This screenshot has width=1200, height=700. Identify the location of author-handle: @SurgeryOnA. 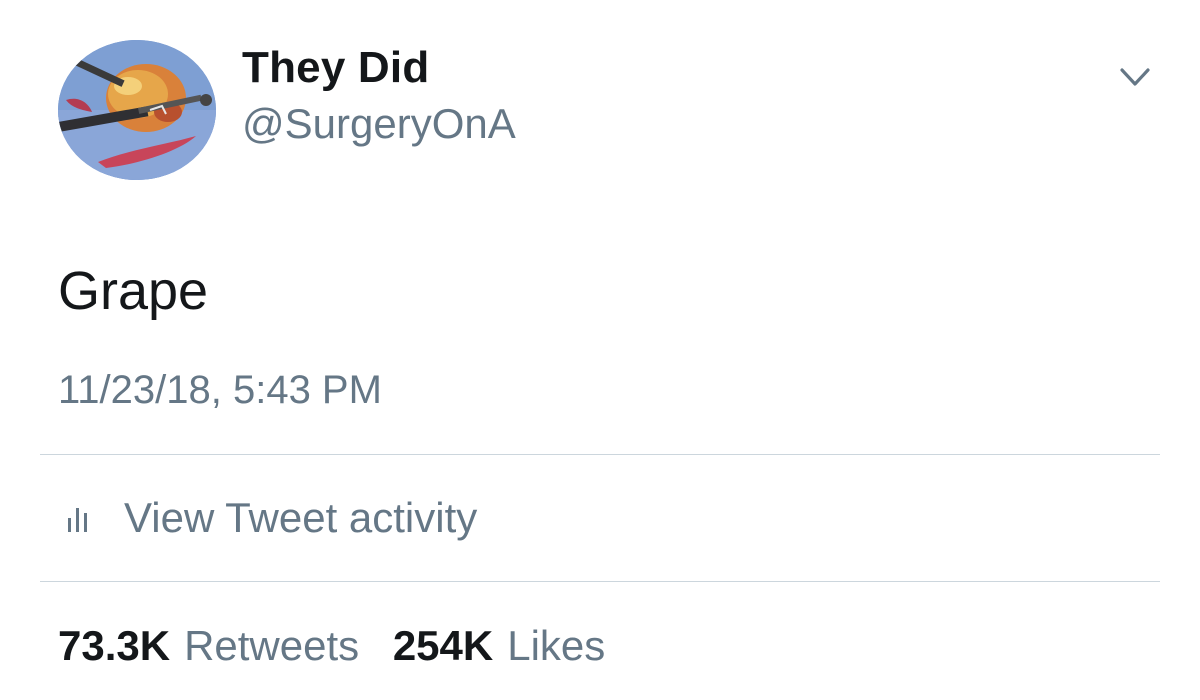
(379, 124).